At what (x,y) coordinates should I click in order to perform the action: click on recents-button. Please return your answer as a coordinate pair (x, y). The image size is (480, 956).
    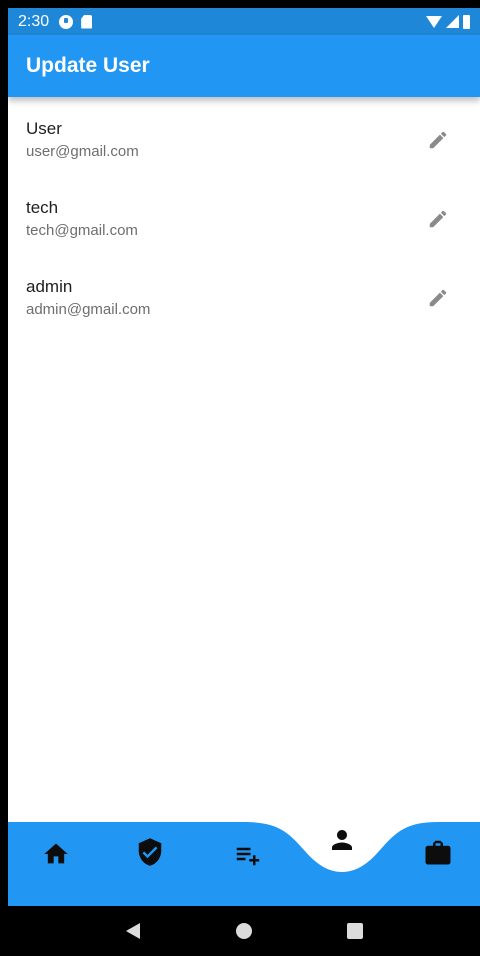
    Looking at the image, I should click on (355, 931).